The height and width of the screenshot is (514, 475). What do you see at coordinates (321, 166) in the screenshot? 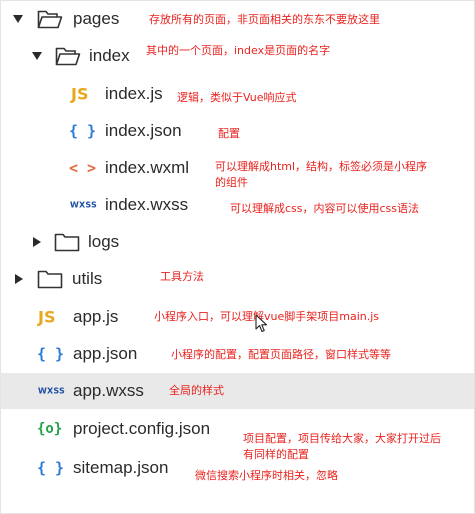
I see `annotation-index-wxml-line1: 可以理解成html，结构，标签必须是小程序` at bounding box center [321, 166].